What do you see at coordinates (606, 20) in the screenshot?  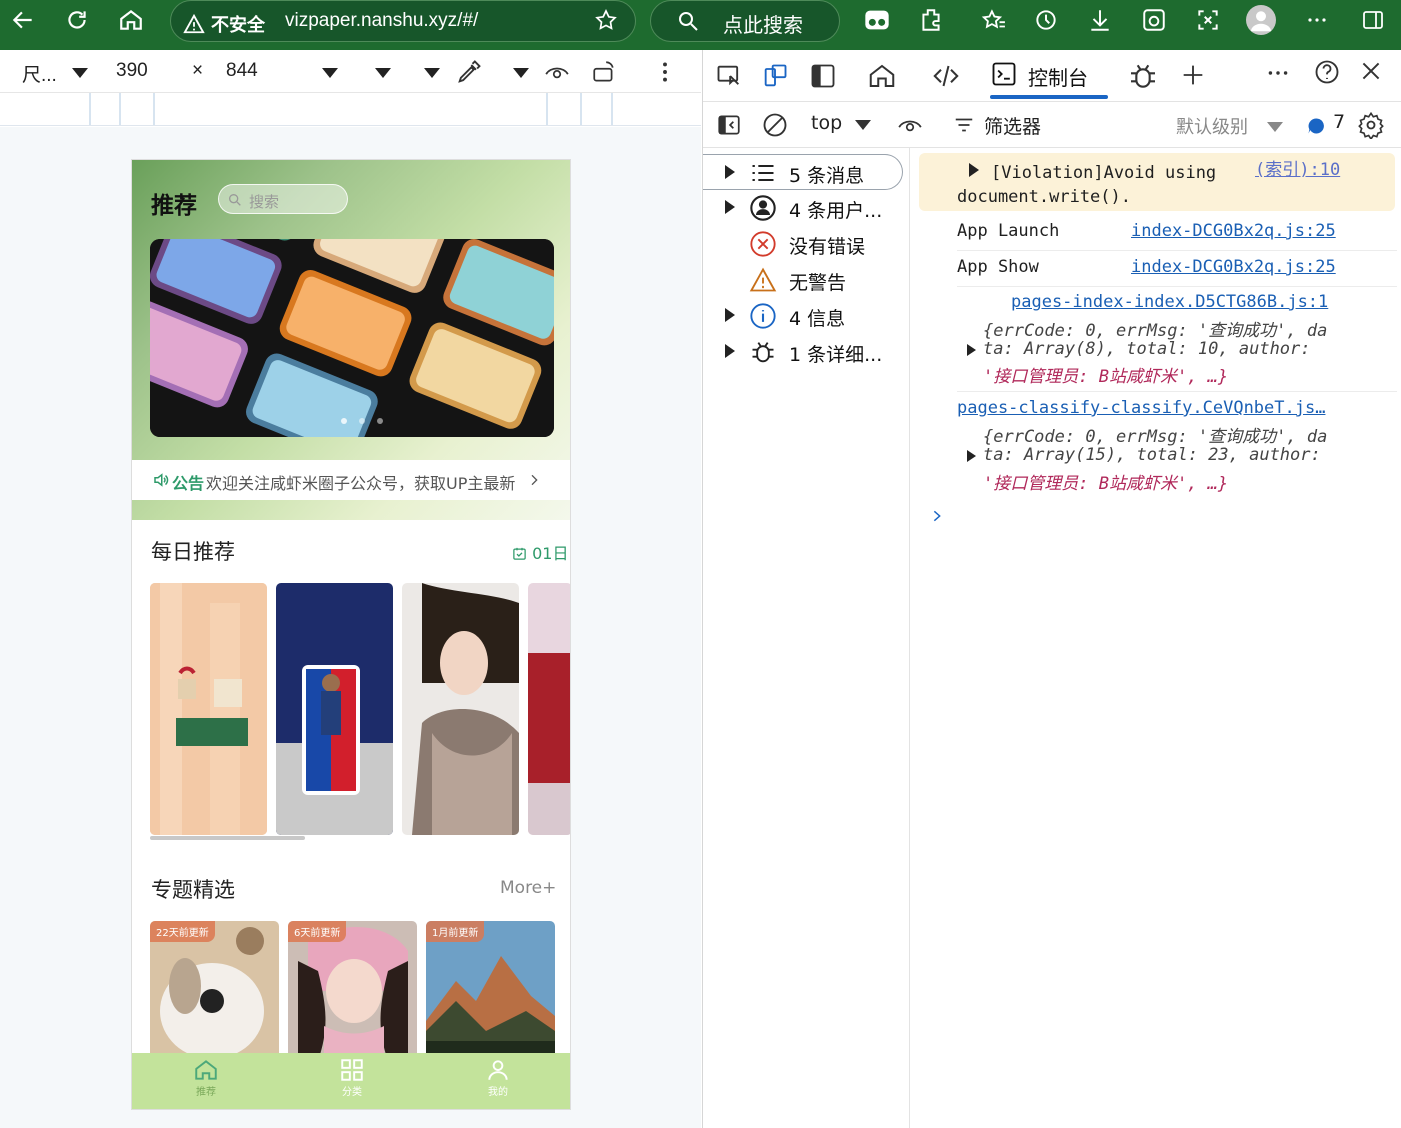 I see `favorite-star-icon` at bounding box center [606, 20].